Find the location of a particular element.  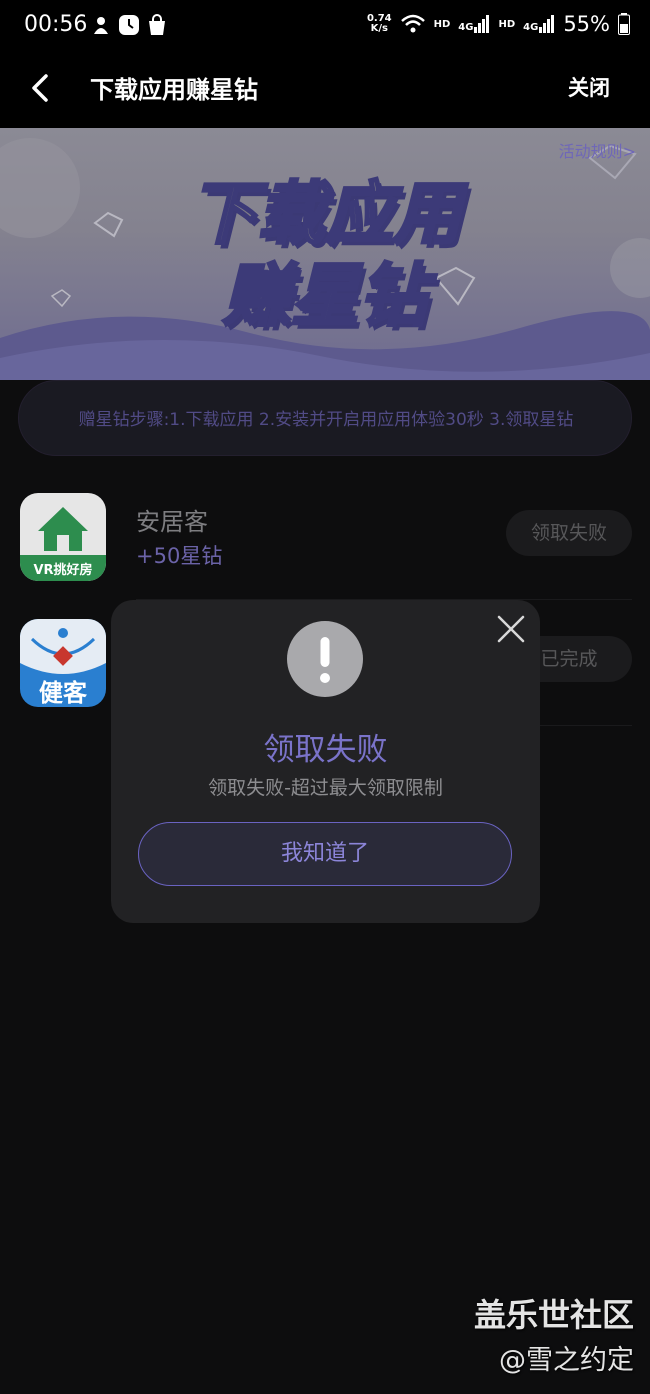

battery-icon is located at coordinates (624, 24).